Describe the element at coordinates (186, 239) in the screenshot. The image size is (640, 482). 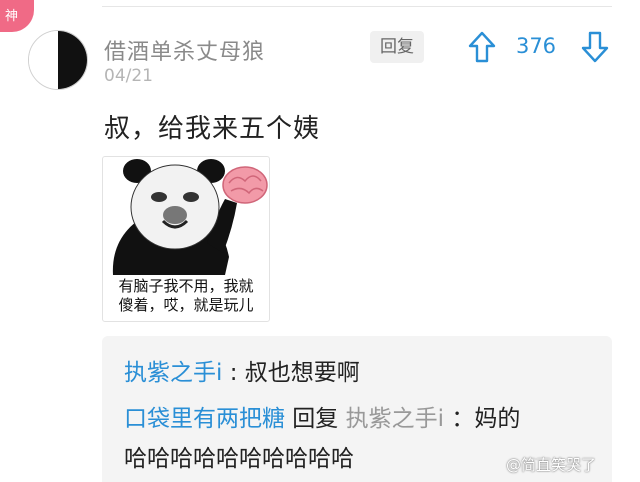
I see `meme-image: 有脑子我不用，我就 傻着，哎，就是玩儿` at that location.